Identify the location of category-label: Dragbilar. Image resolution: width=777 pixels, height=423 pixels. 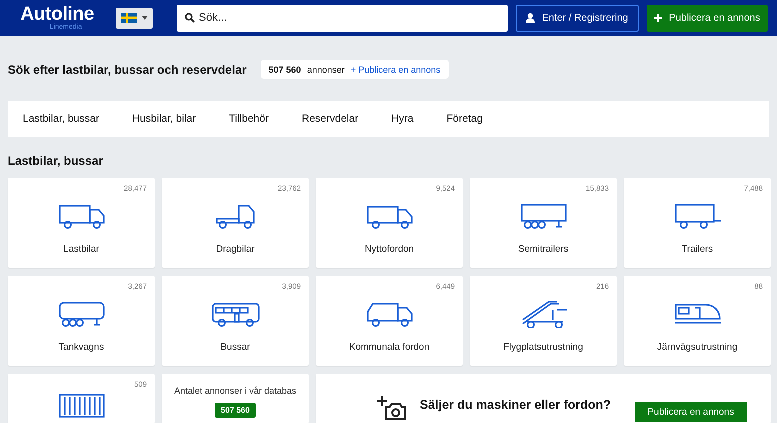
(235, 249).